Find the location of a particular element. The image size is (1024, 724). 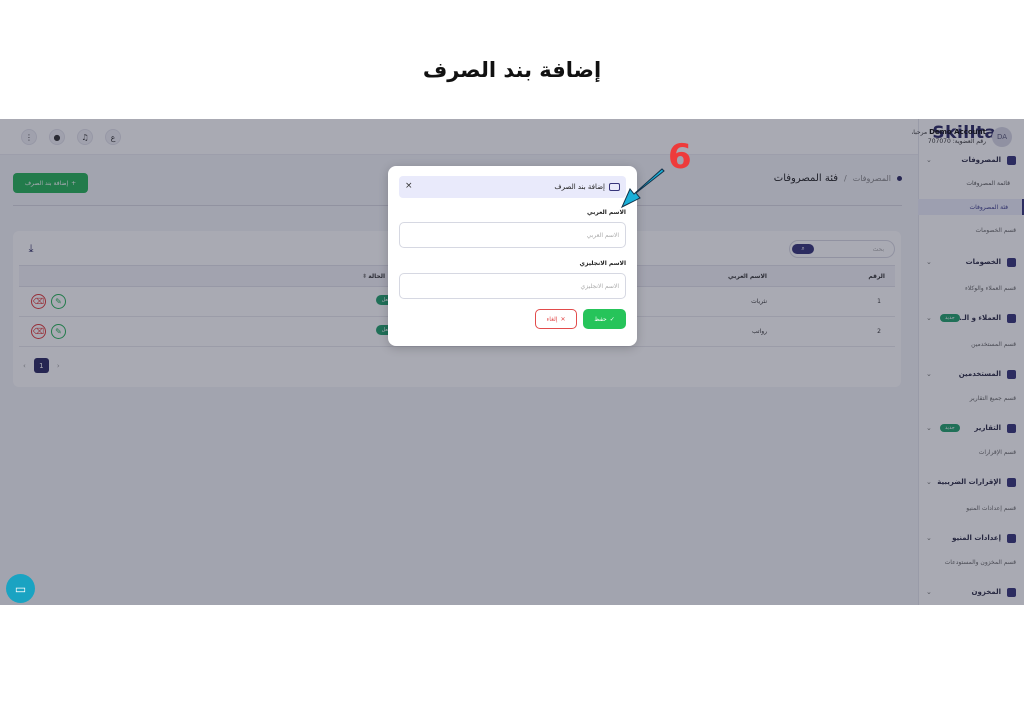

page-heading: إضافة بند الصرف is located at coordinates (512, 70).